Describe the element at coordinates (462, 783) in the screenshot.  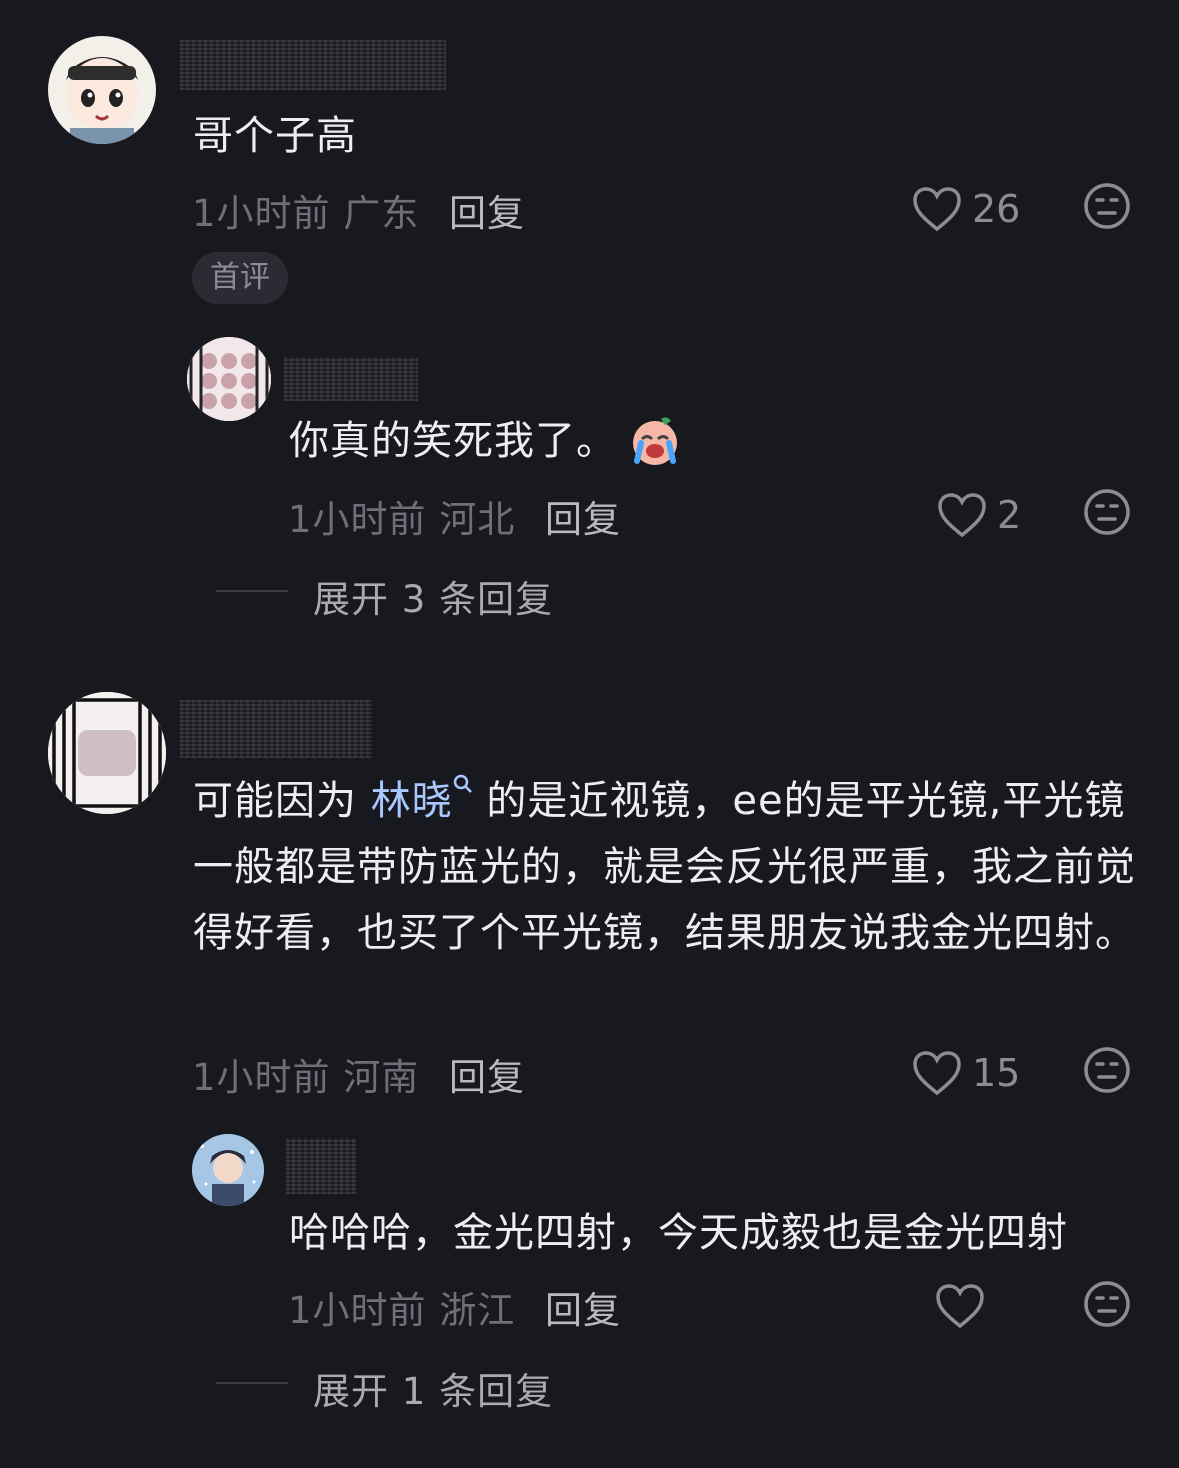
I see `search-icon` at that location.